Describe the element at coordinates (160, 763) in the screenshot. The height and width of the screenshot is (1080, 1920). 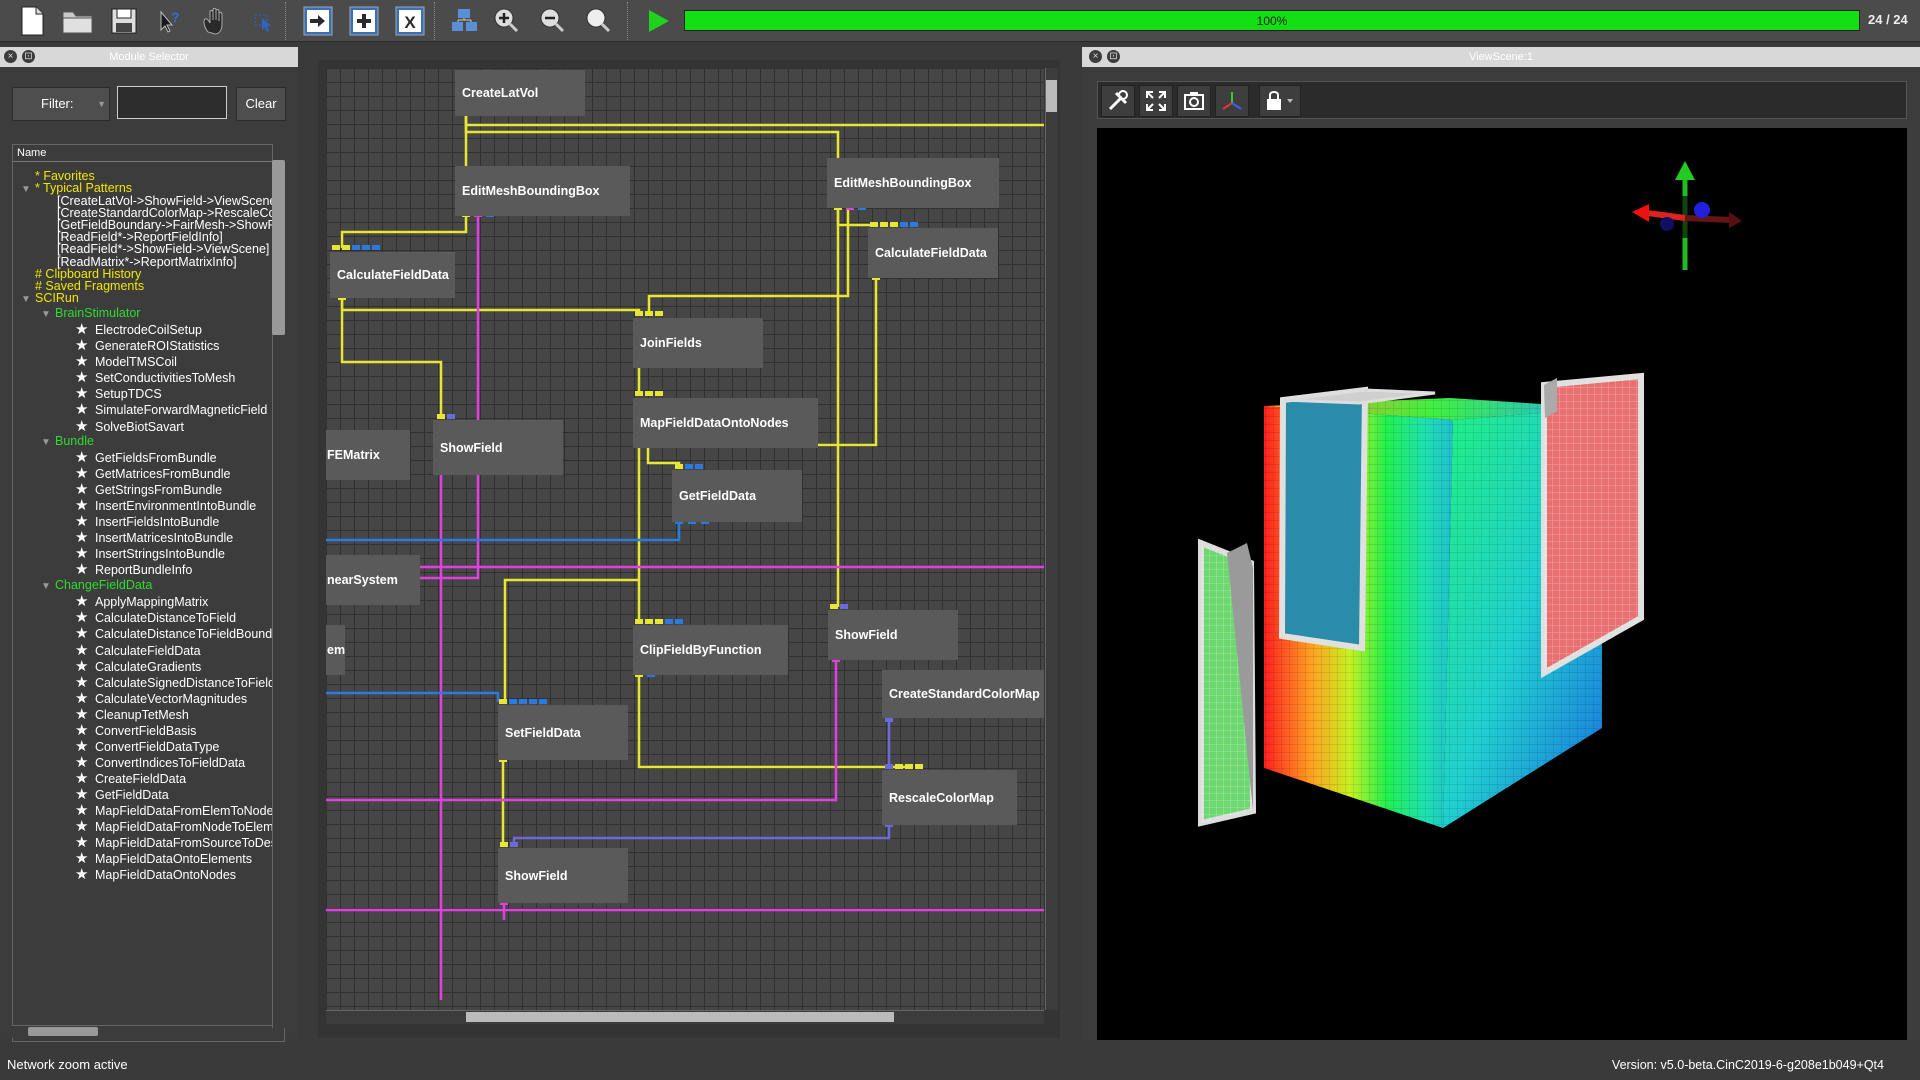
I see `module-list-item: ★ ConvertIndicesToFieldData` at that location.